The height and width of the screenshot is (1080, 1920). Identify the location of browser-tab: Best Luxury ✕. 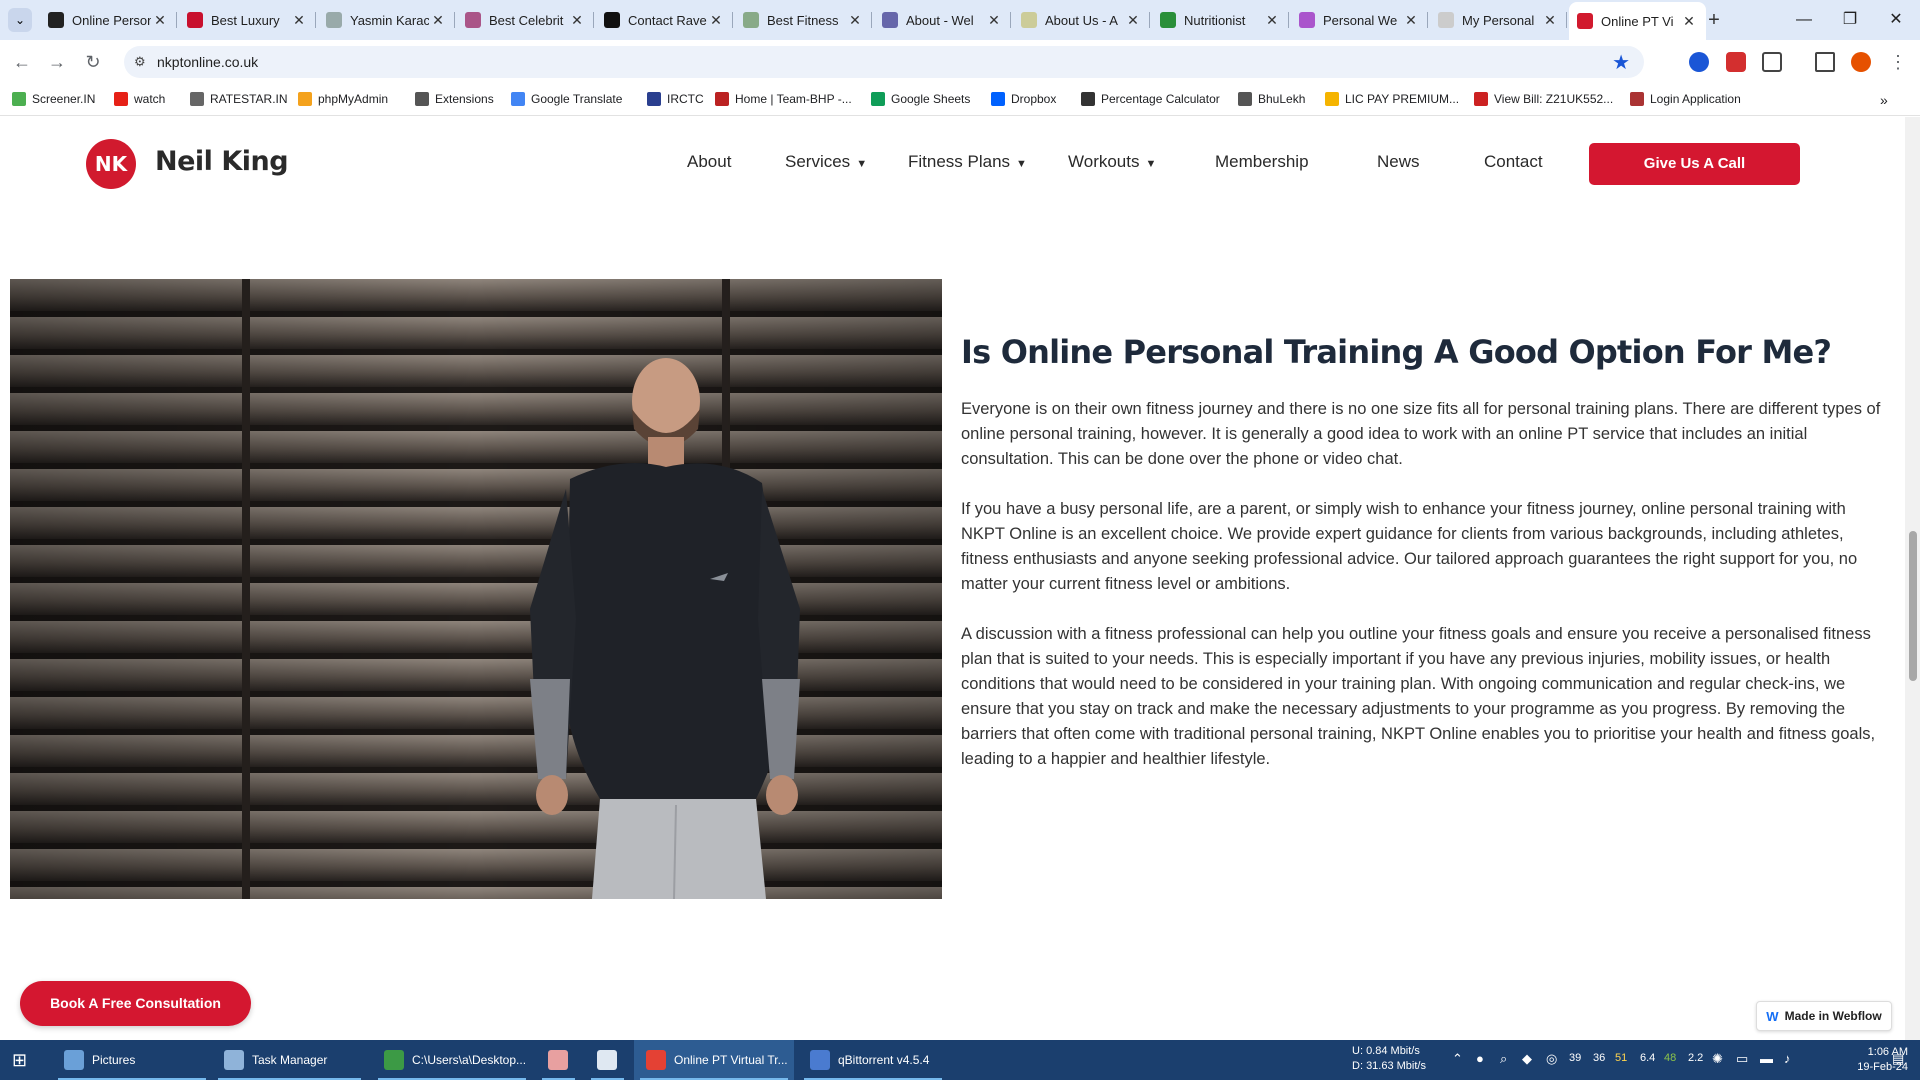
(247, 20).